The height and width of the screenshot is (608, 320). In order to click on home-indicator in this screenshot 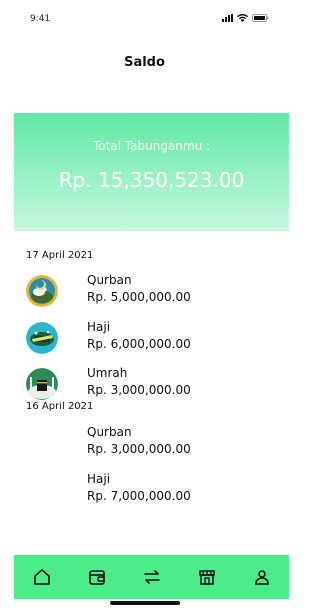, I will do `click(145, 603)`.